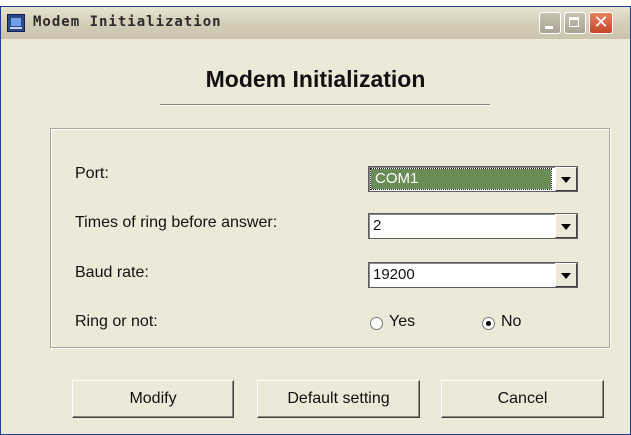 The width and height of the screenshot is (631, 435). What do you see at coordinates (488, 323) in the screenshot?
I see `ring-no-radio` at bounding box center [488, 323].